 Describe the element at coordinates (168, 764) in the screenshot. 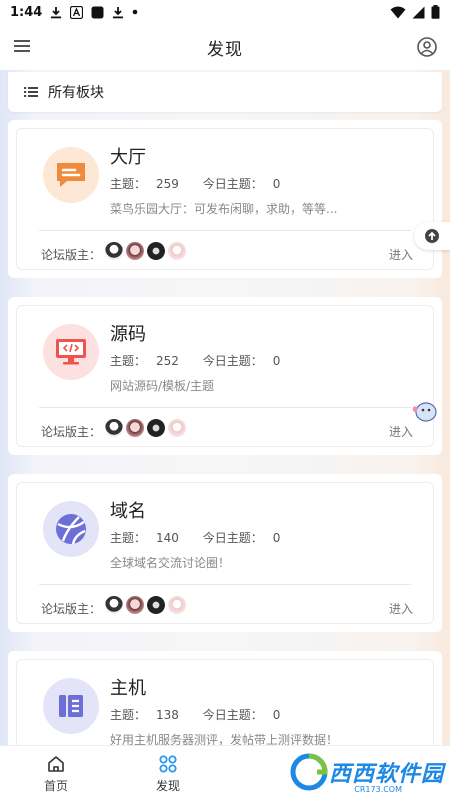

I see `grid-icon` at that location.